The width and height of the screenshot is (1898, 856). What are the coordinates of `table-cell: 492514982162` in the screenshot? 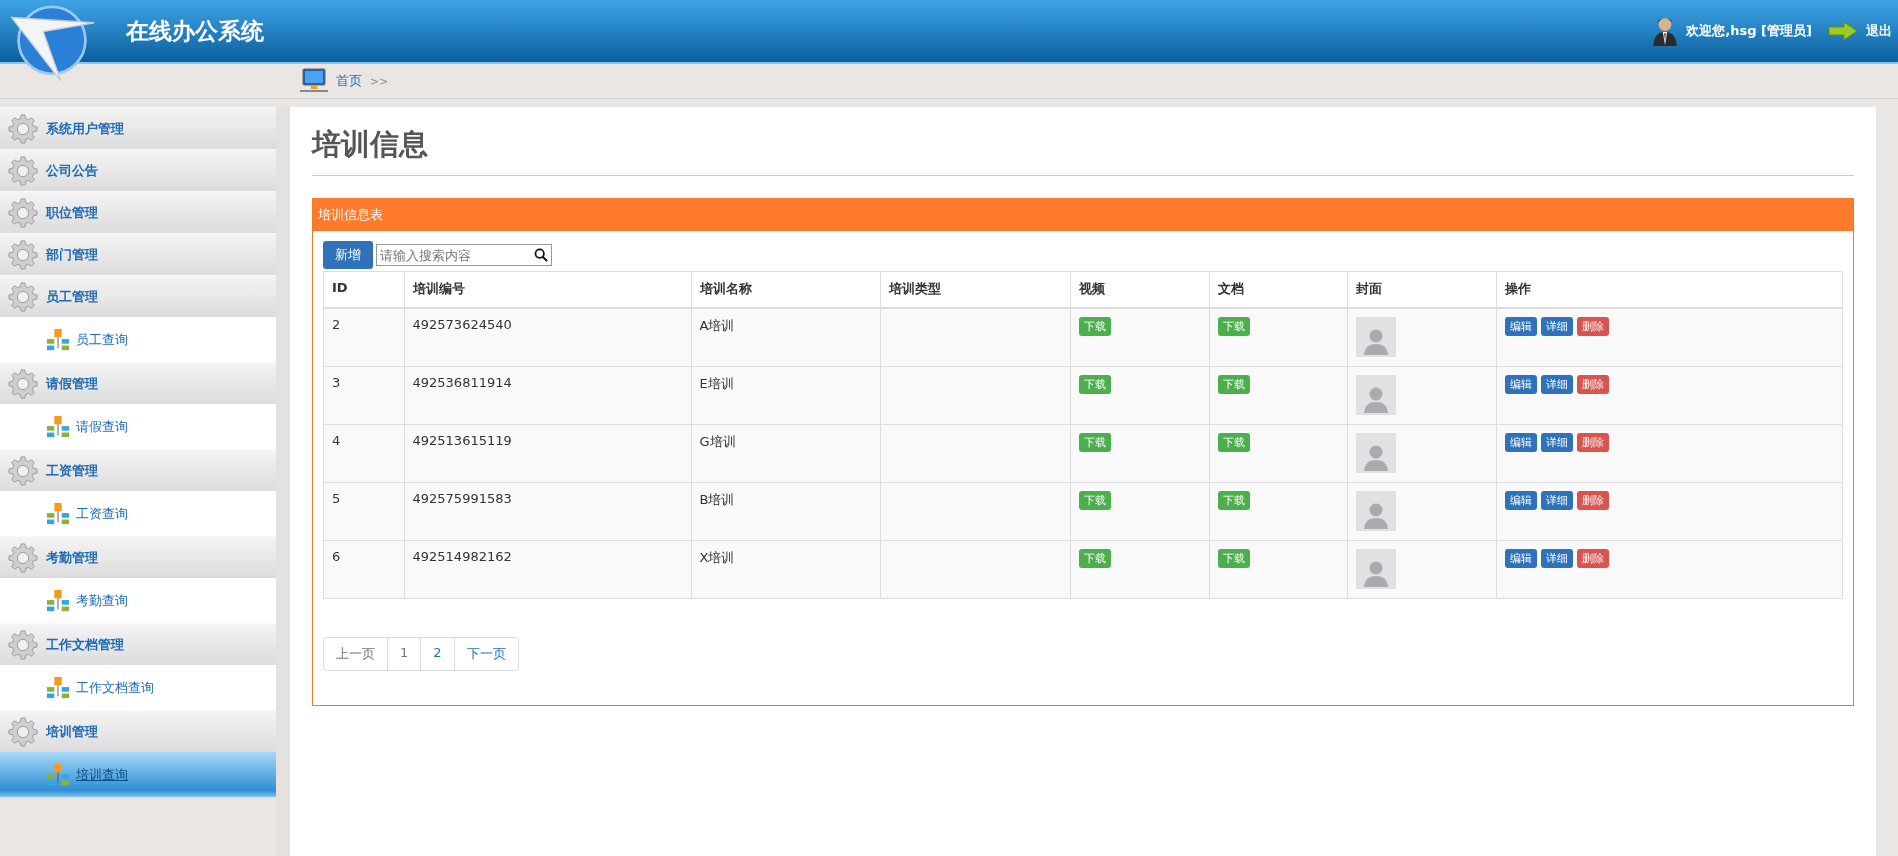 It's located at (548, 569).